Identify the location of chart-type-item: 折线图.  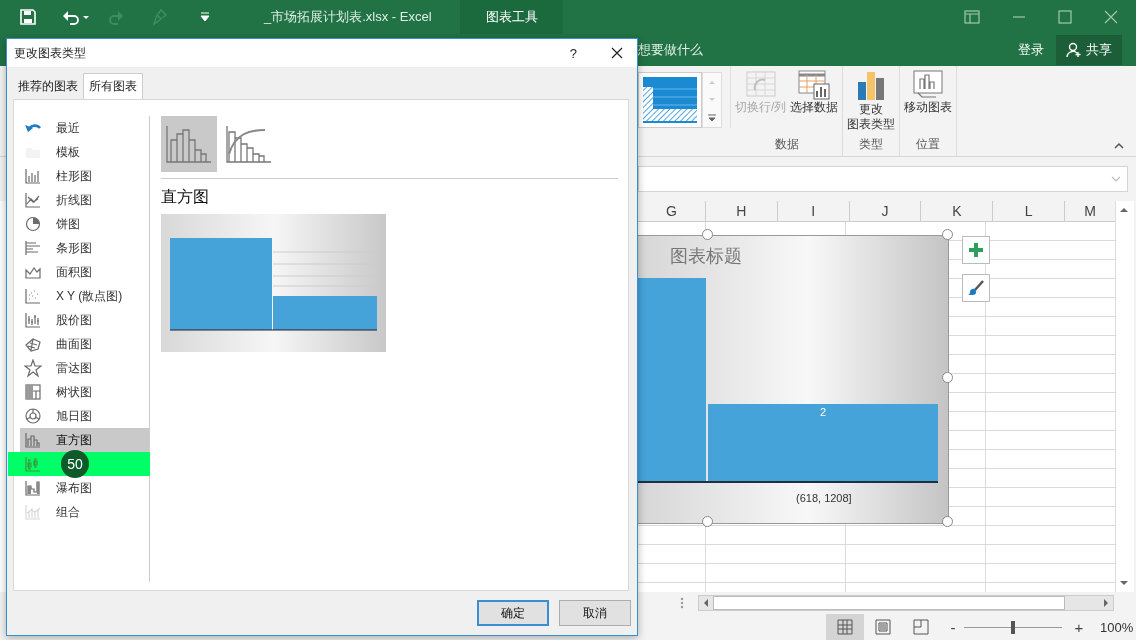
(84, 200).